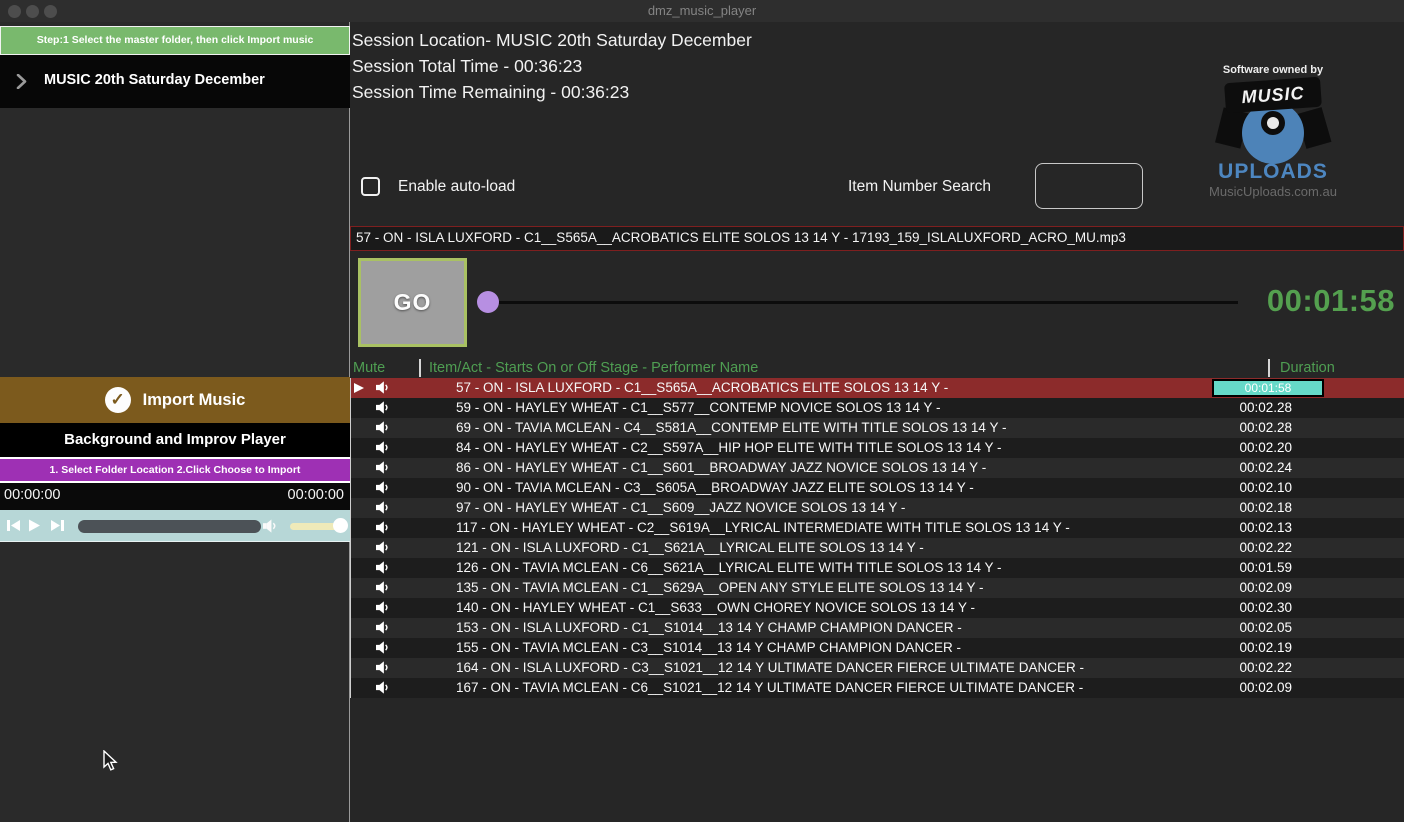 Image resolution: width=1404 pixels, height=822 pixels. What do you see at coordinates (169, 526) in the screenshot?
I see `mini-player-progress-bar` at bounding box center [169, 526].